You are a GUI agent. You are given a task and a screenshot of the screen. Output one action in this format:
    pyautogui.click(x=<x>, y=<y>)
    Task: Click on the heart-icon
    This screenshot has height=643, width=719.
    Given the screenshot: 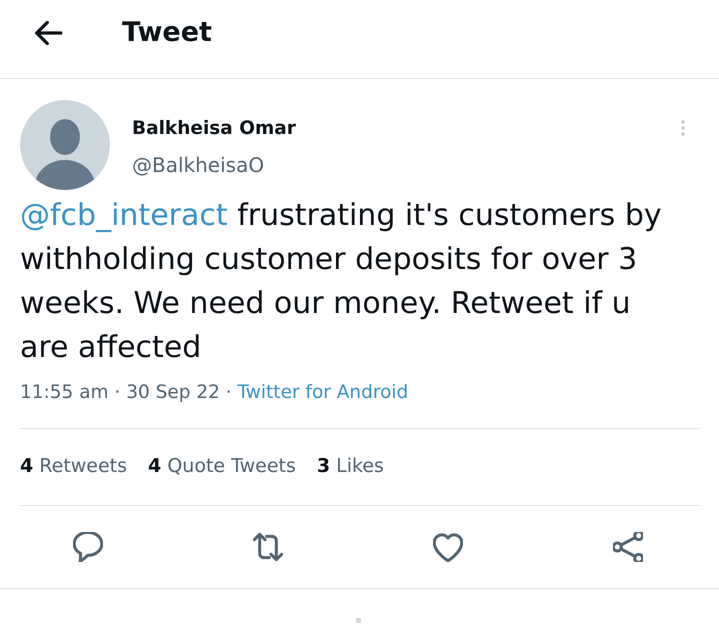 What is the action you would take?
    pyautogui.click(x=448, y=547)
    